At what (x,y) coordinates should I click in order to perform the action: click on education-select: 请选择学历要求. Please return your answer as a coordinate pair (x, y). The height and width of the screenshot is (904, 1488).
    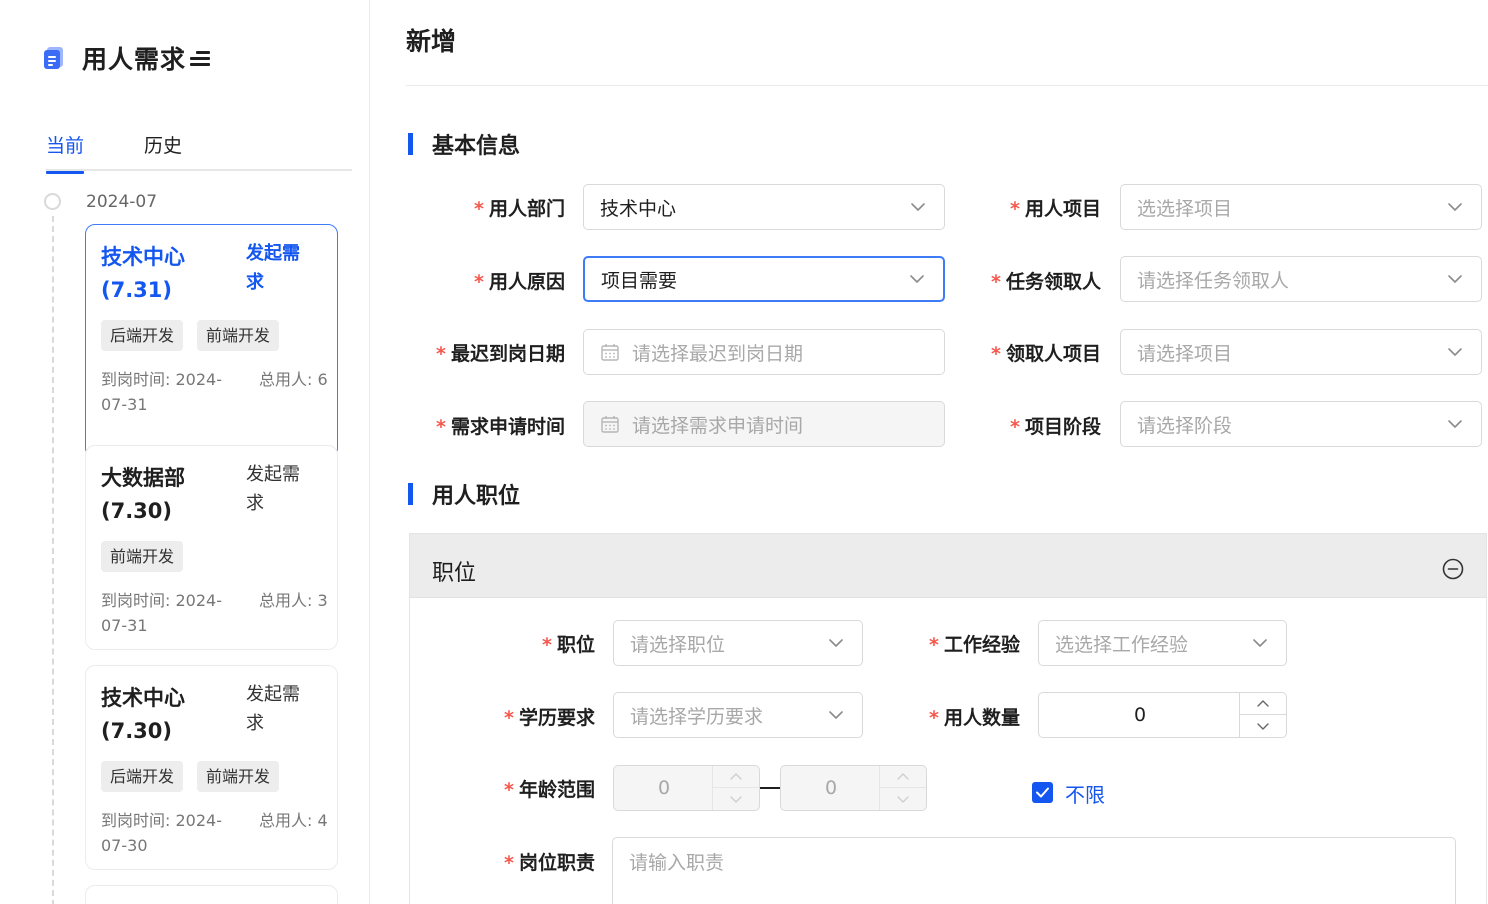
    Looking at the image, I should click on (738, 715).